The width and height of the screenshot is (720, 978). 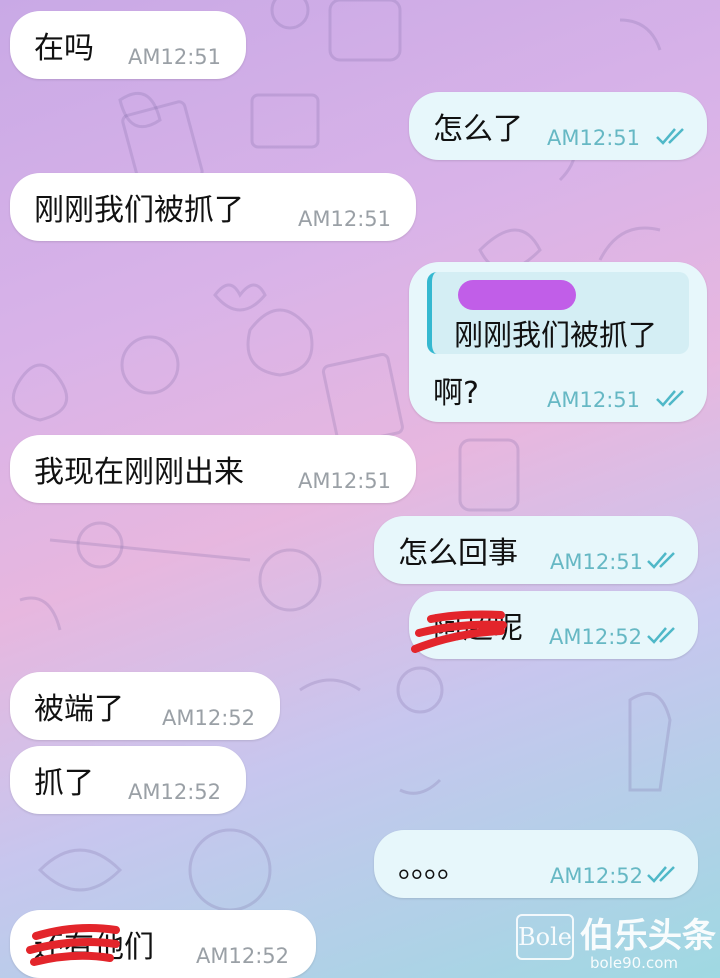 I want to click on message-text: 被端了, so click(x=79, y=709).